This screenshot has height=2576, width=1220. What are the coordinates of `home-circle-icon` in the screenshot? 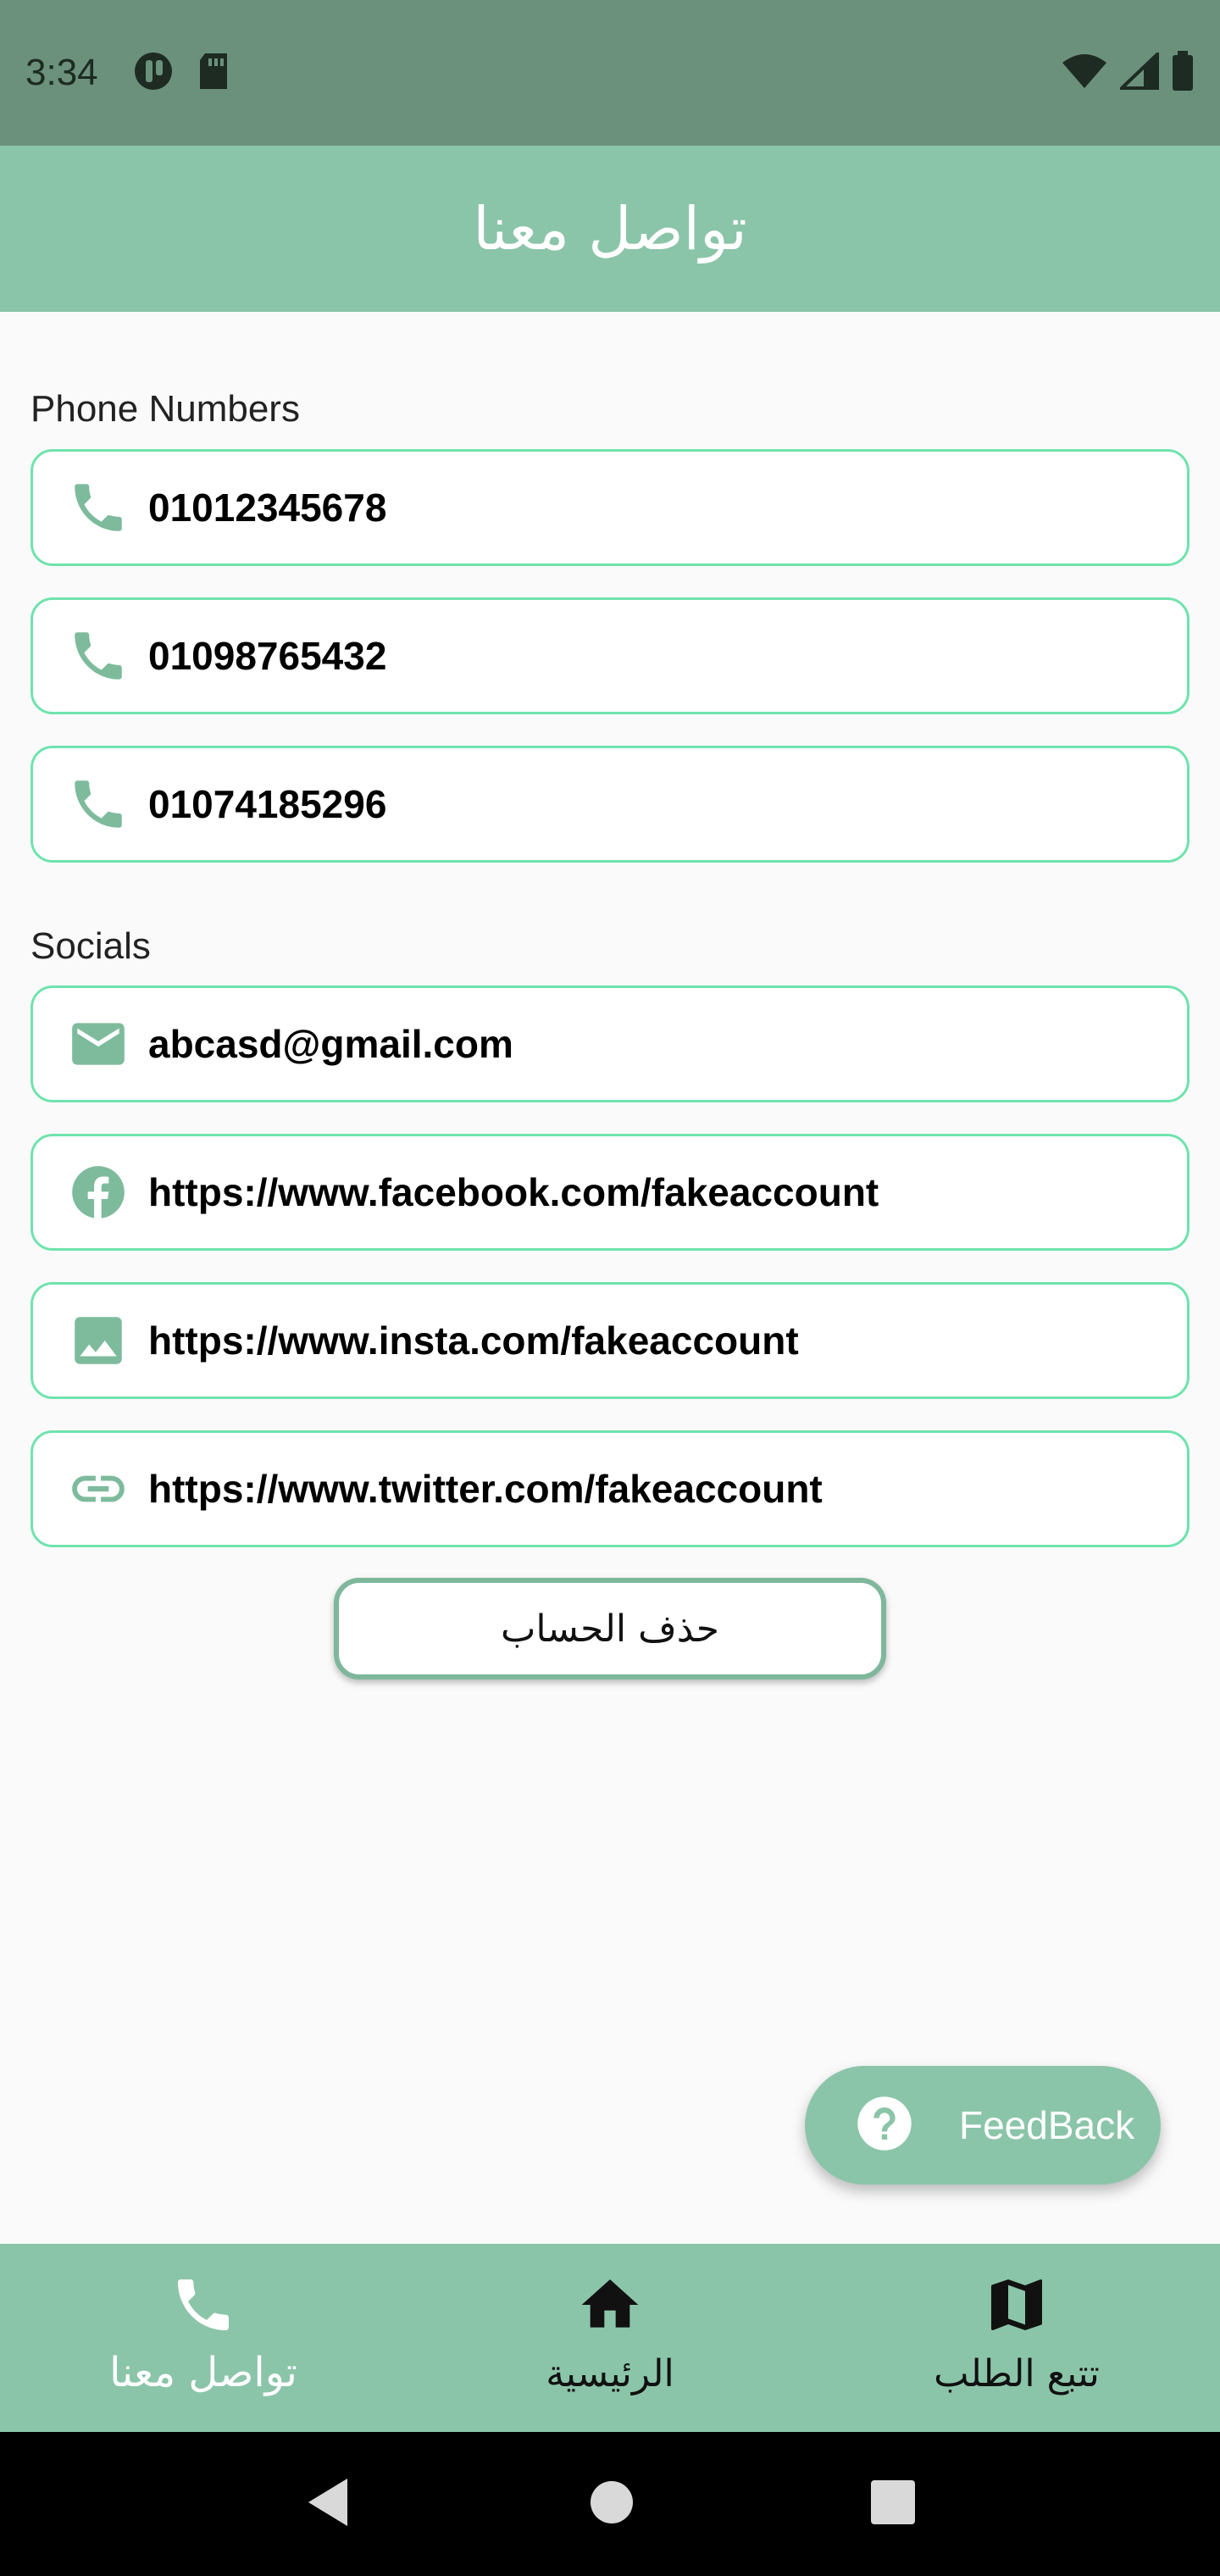 It's located at (612, 2504).